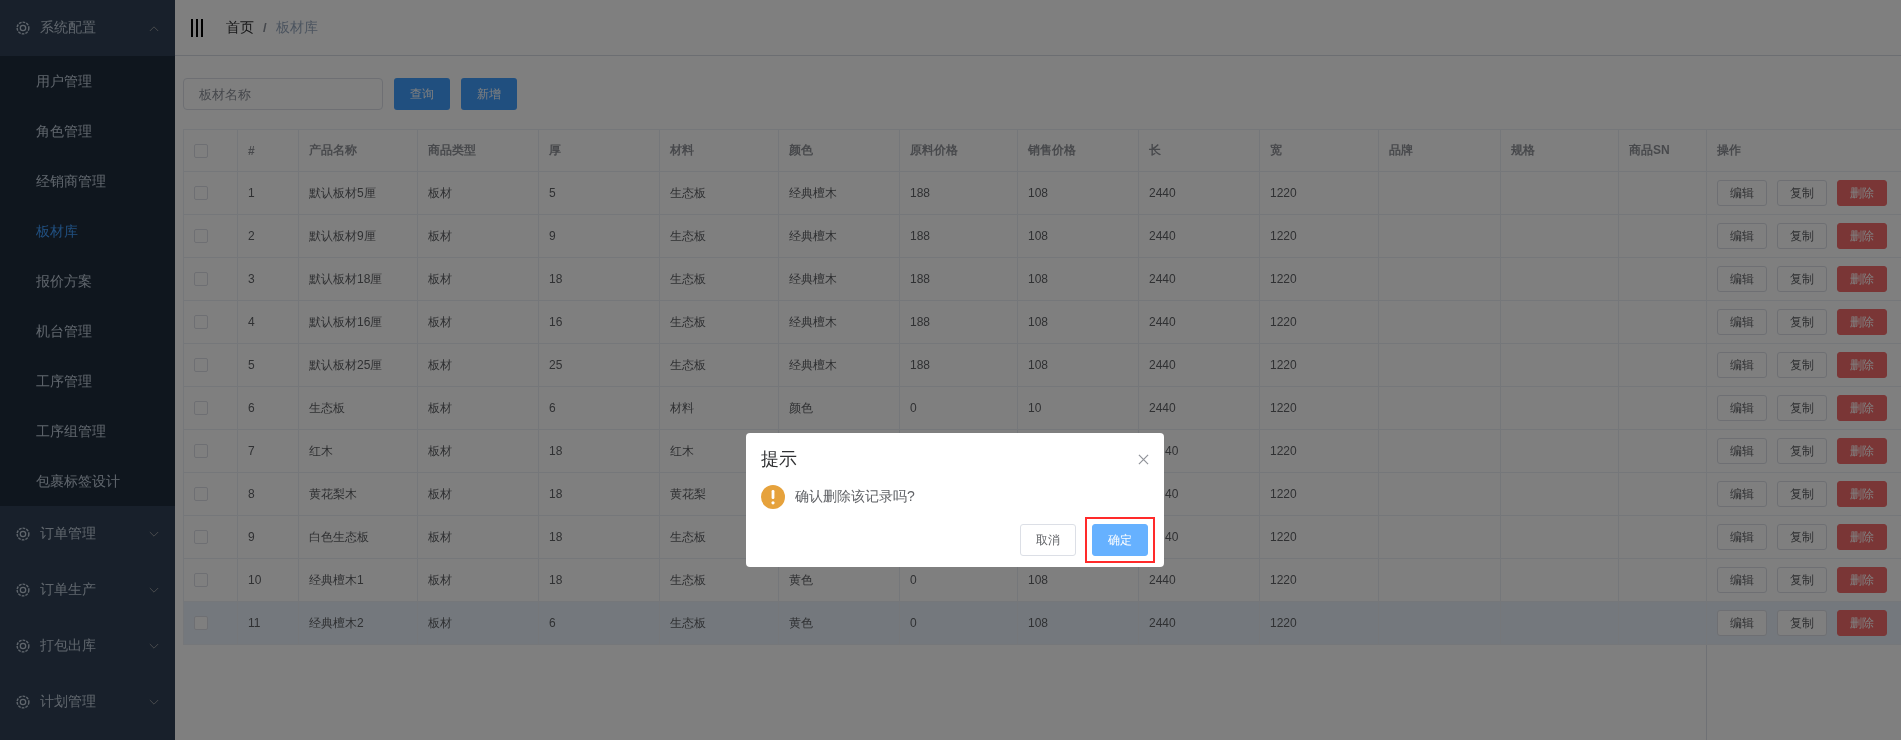 The image size is (1901, 740). What do you see at coordinates (240, 27) in the screenshot?
I see `breadcrumb-link: 首页` at bounding box center [240, 27].